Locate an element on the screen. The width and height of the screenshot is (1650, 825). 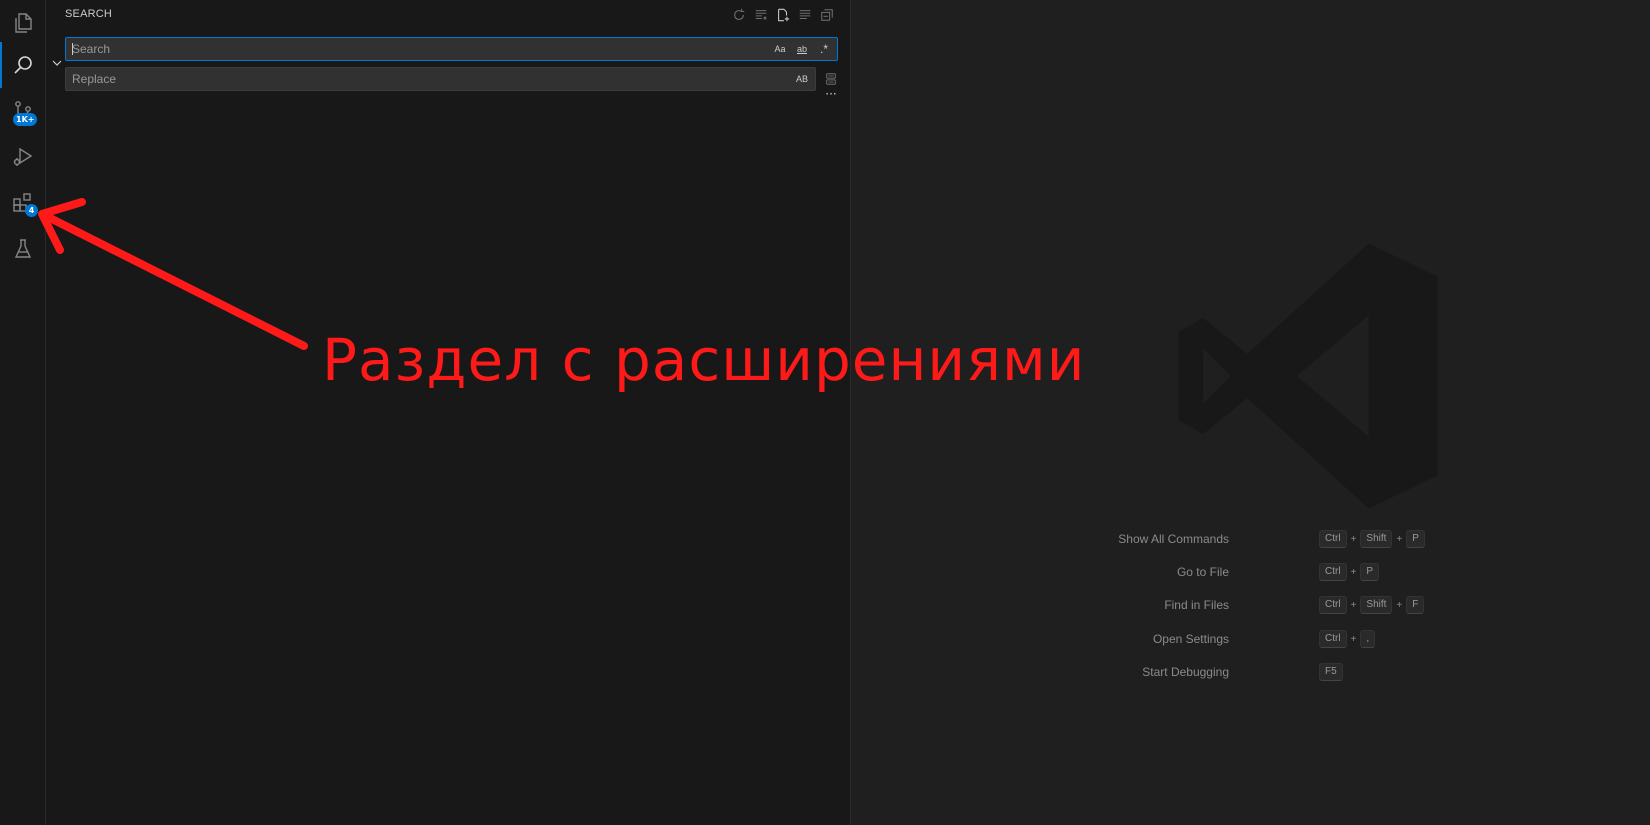
shortcut-keys: Ctrl + Shift + F is located at coordinates (1372, 605).